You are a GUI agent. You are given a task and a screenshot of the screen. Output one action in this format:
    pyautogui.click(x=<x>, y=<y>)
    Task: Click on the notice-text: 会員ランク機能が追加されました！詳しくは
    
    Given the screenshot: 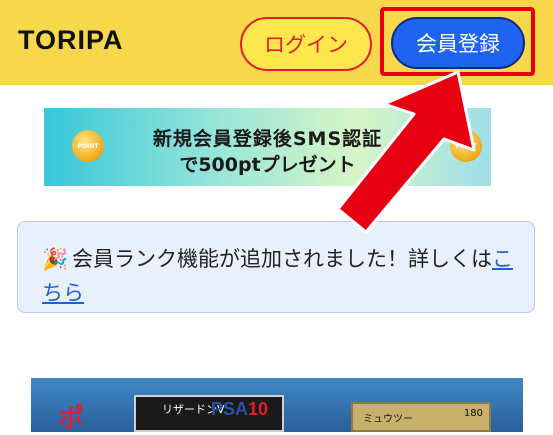 What is the action you would take?
    pyautogui.click(x=282, y=259)
    